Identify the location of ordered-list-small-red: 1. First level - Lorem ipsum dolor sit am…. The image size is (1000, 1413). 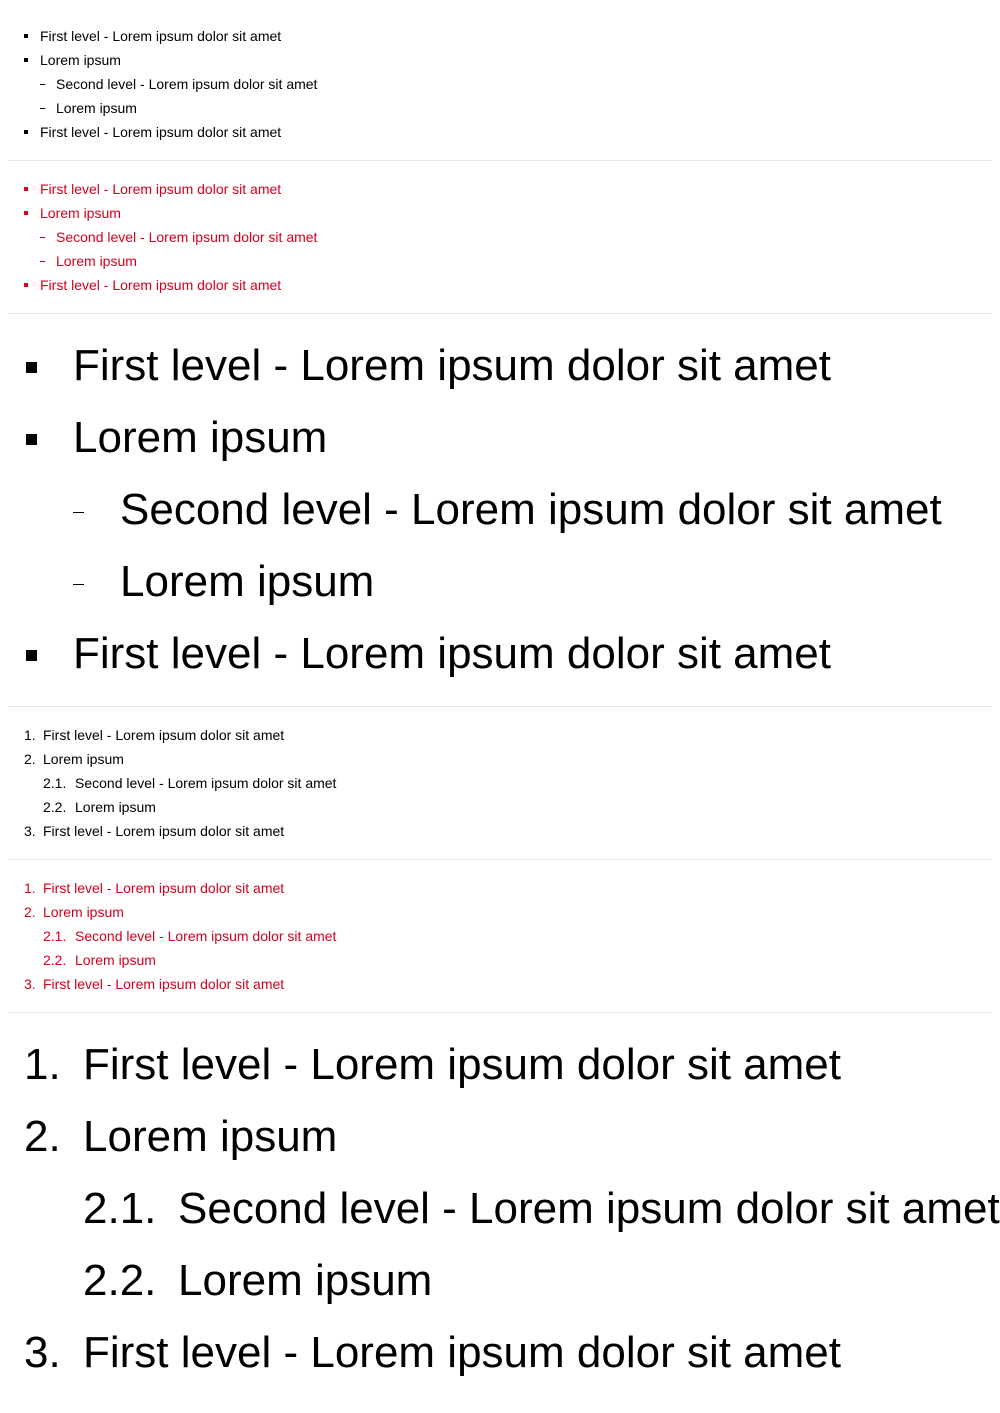
(500, 936).